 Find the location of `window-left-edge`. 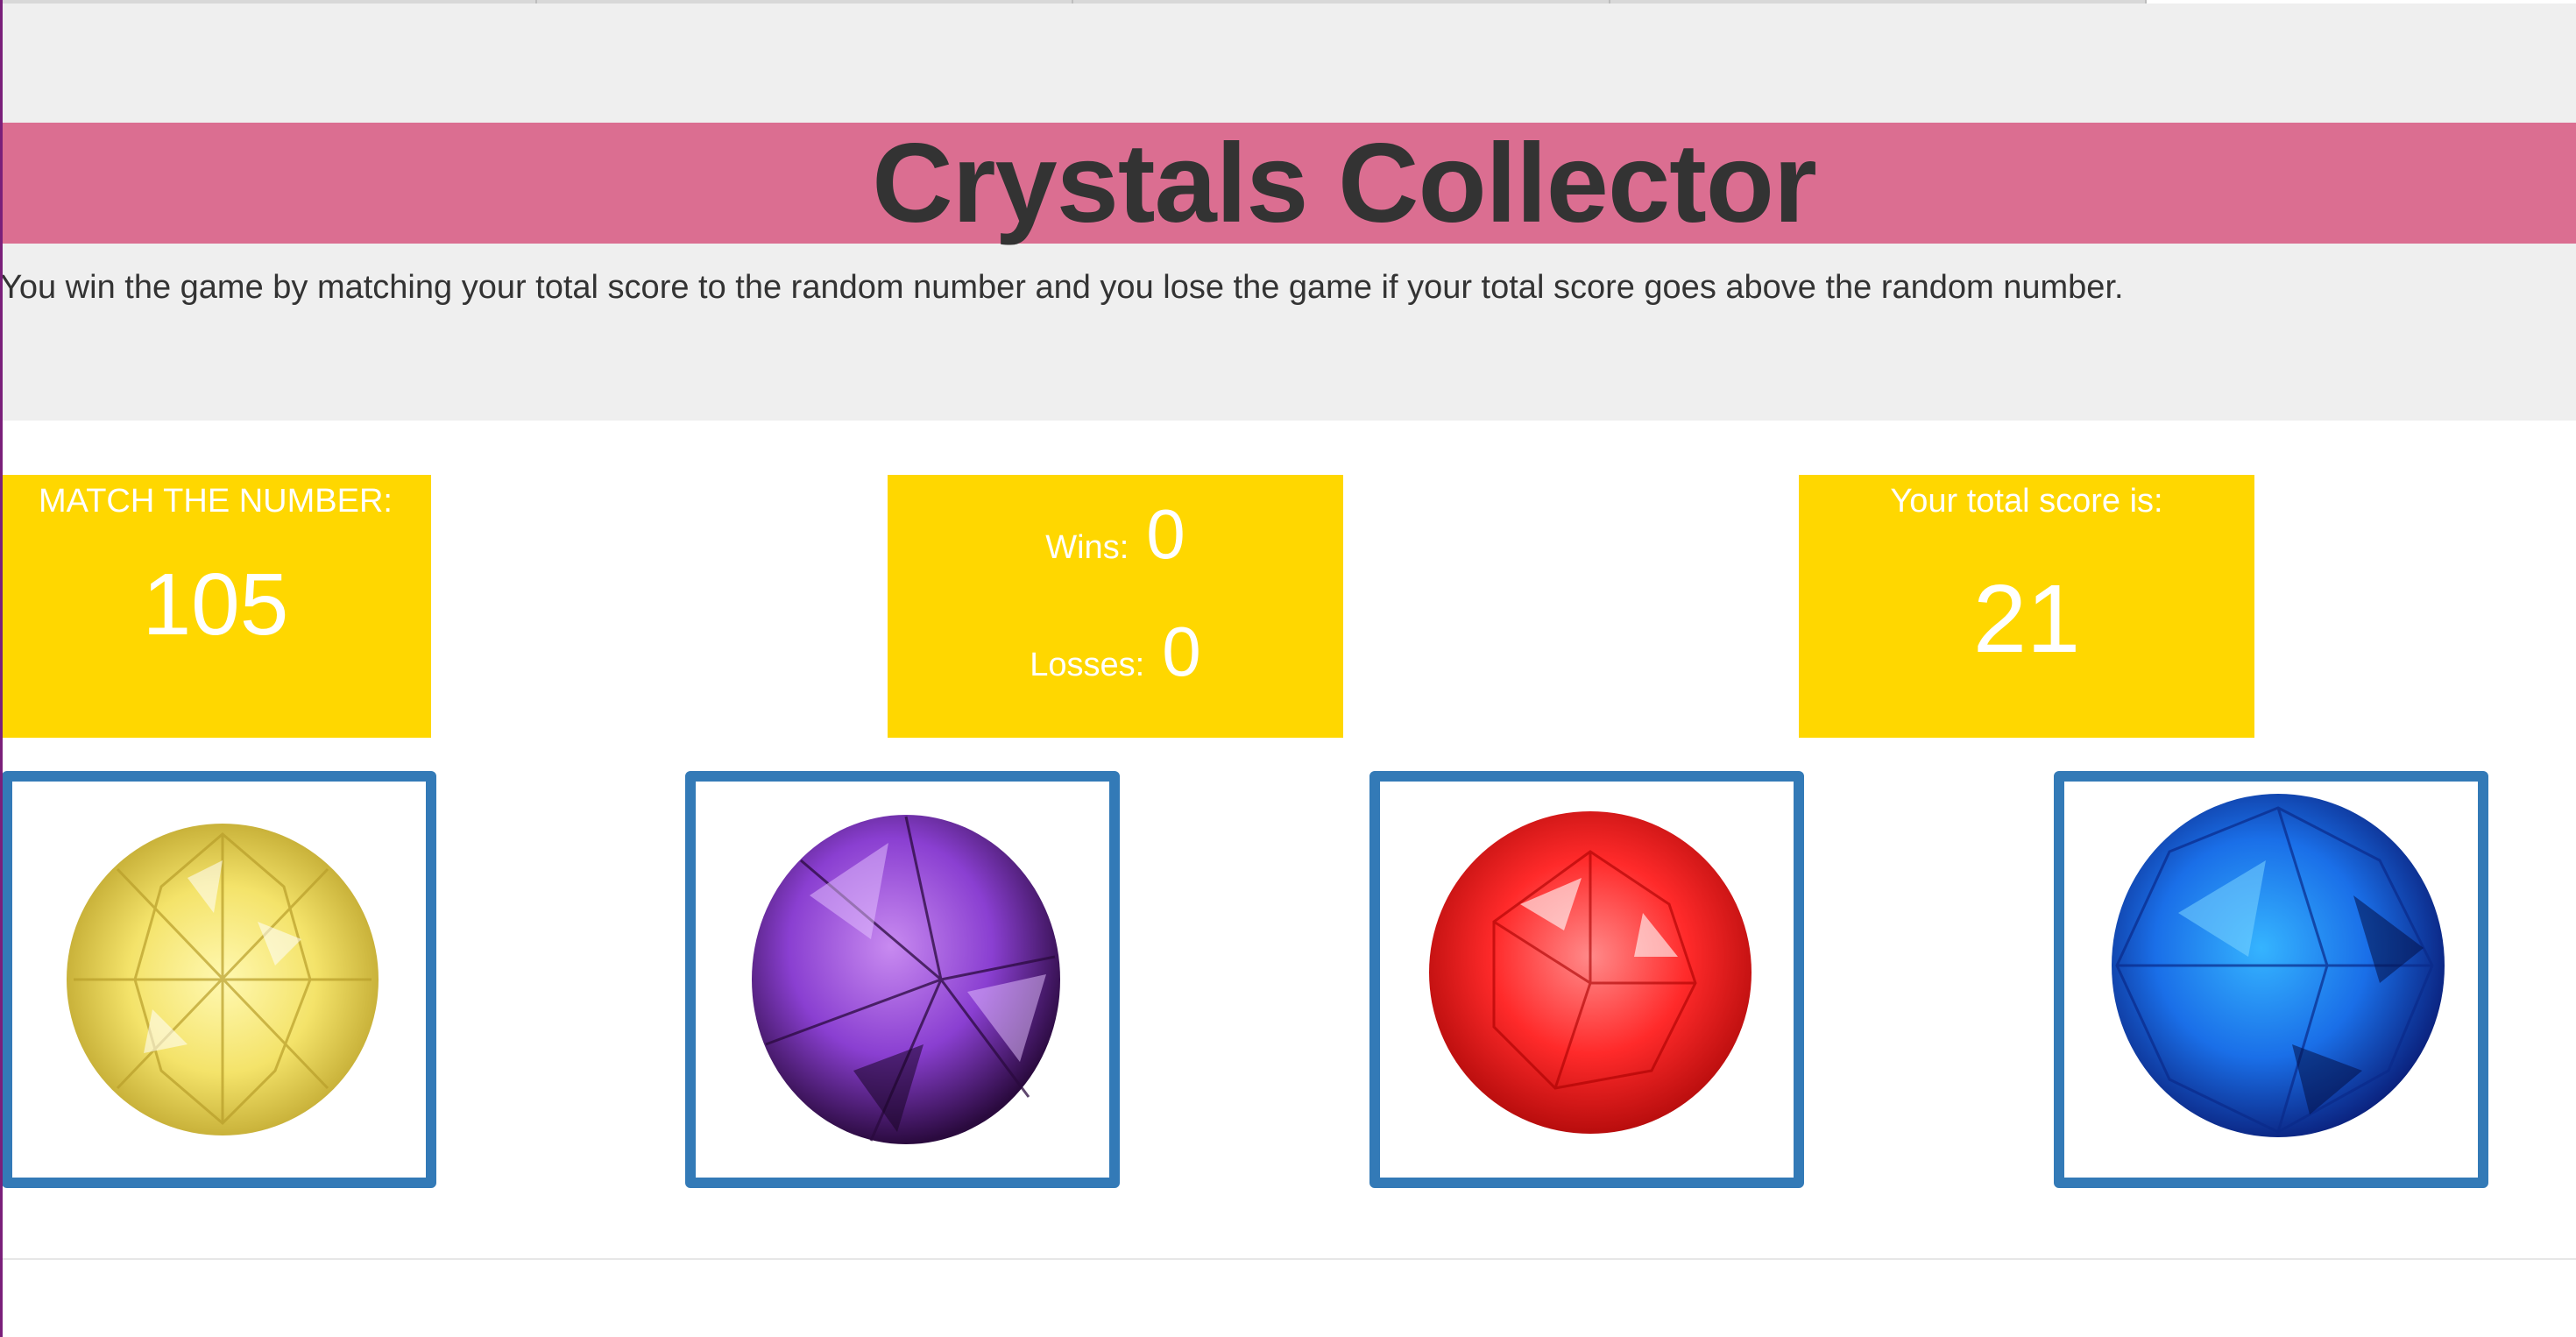

window-left-edge is located at coordinates (1, 668).